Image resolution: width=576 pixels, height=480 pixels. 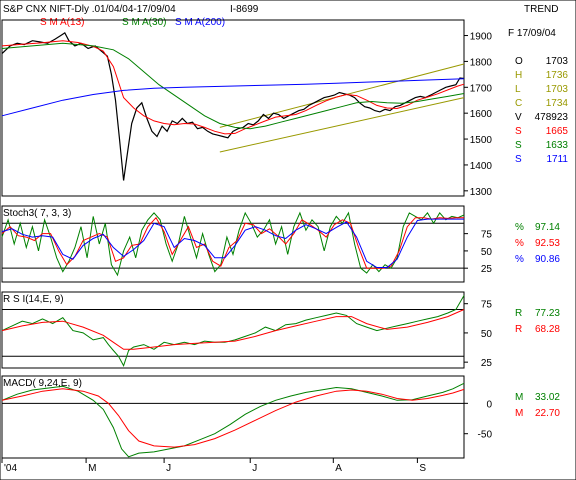 What do you see at coordinates (485, 435) in the screenshot?
I see `macd-ytick-label: -50` at bounding box center [485, 435].